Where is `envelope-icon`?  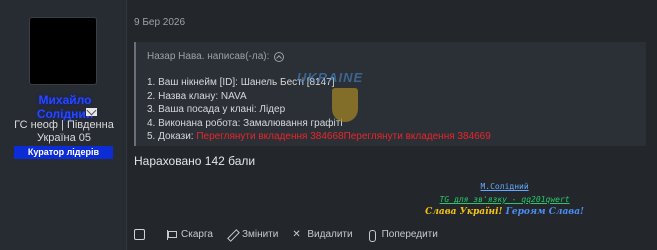 envelope-icon is located at coordinates (91, 112).